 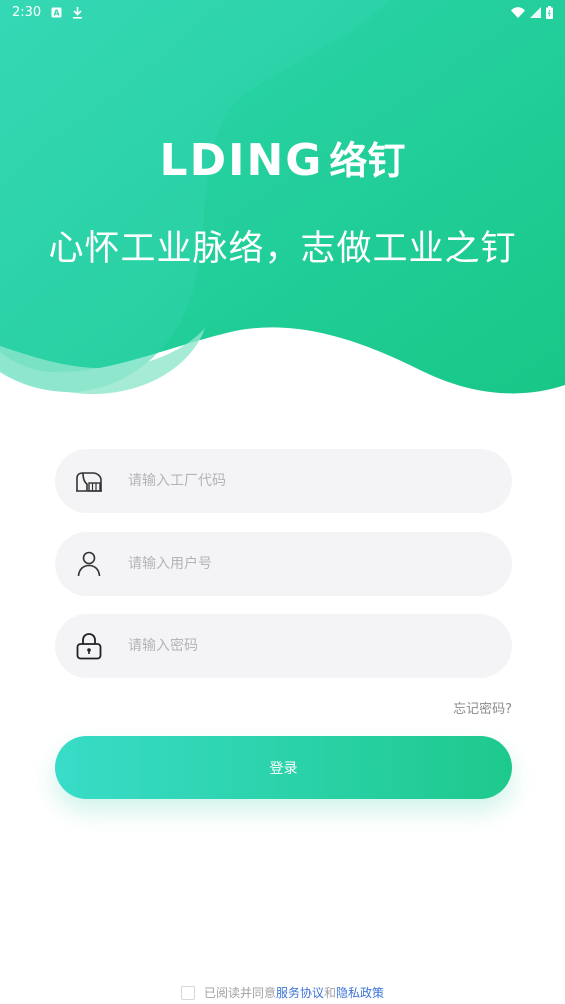 I want to click on agreement-prefix: 已阅读并同意, so click(x=239, y=993).